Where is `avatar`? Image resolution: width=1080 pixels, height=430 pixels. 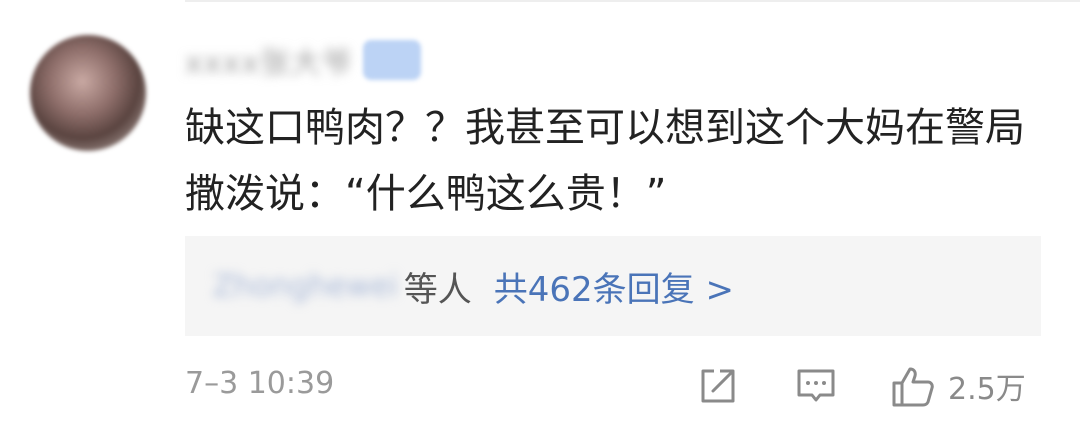 avatar is located at coordinates (88, 93).